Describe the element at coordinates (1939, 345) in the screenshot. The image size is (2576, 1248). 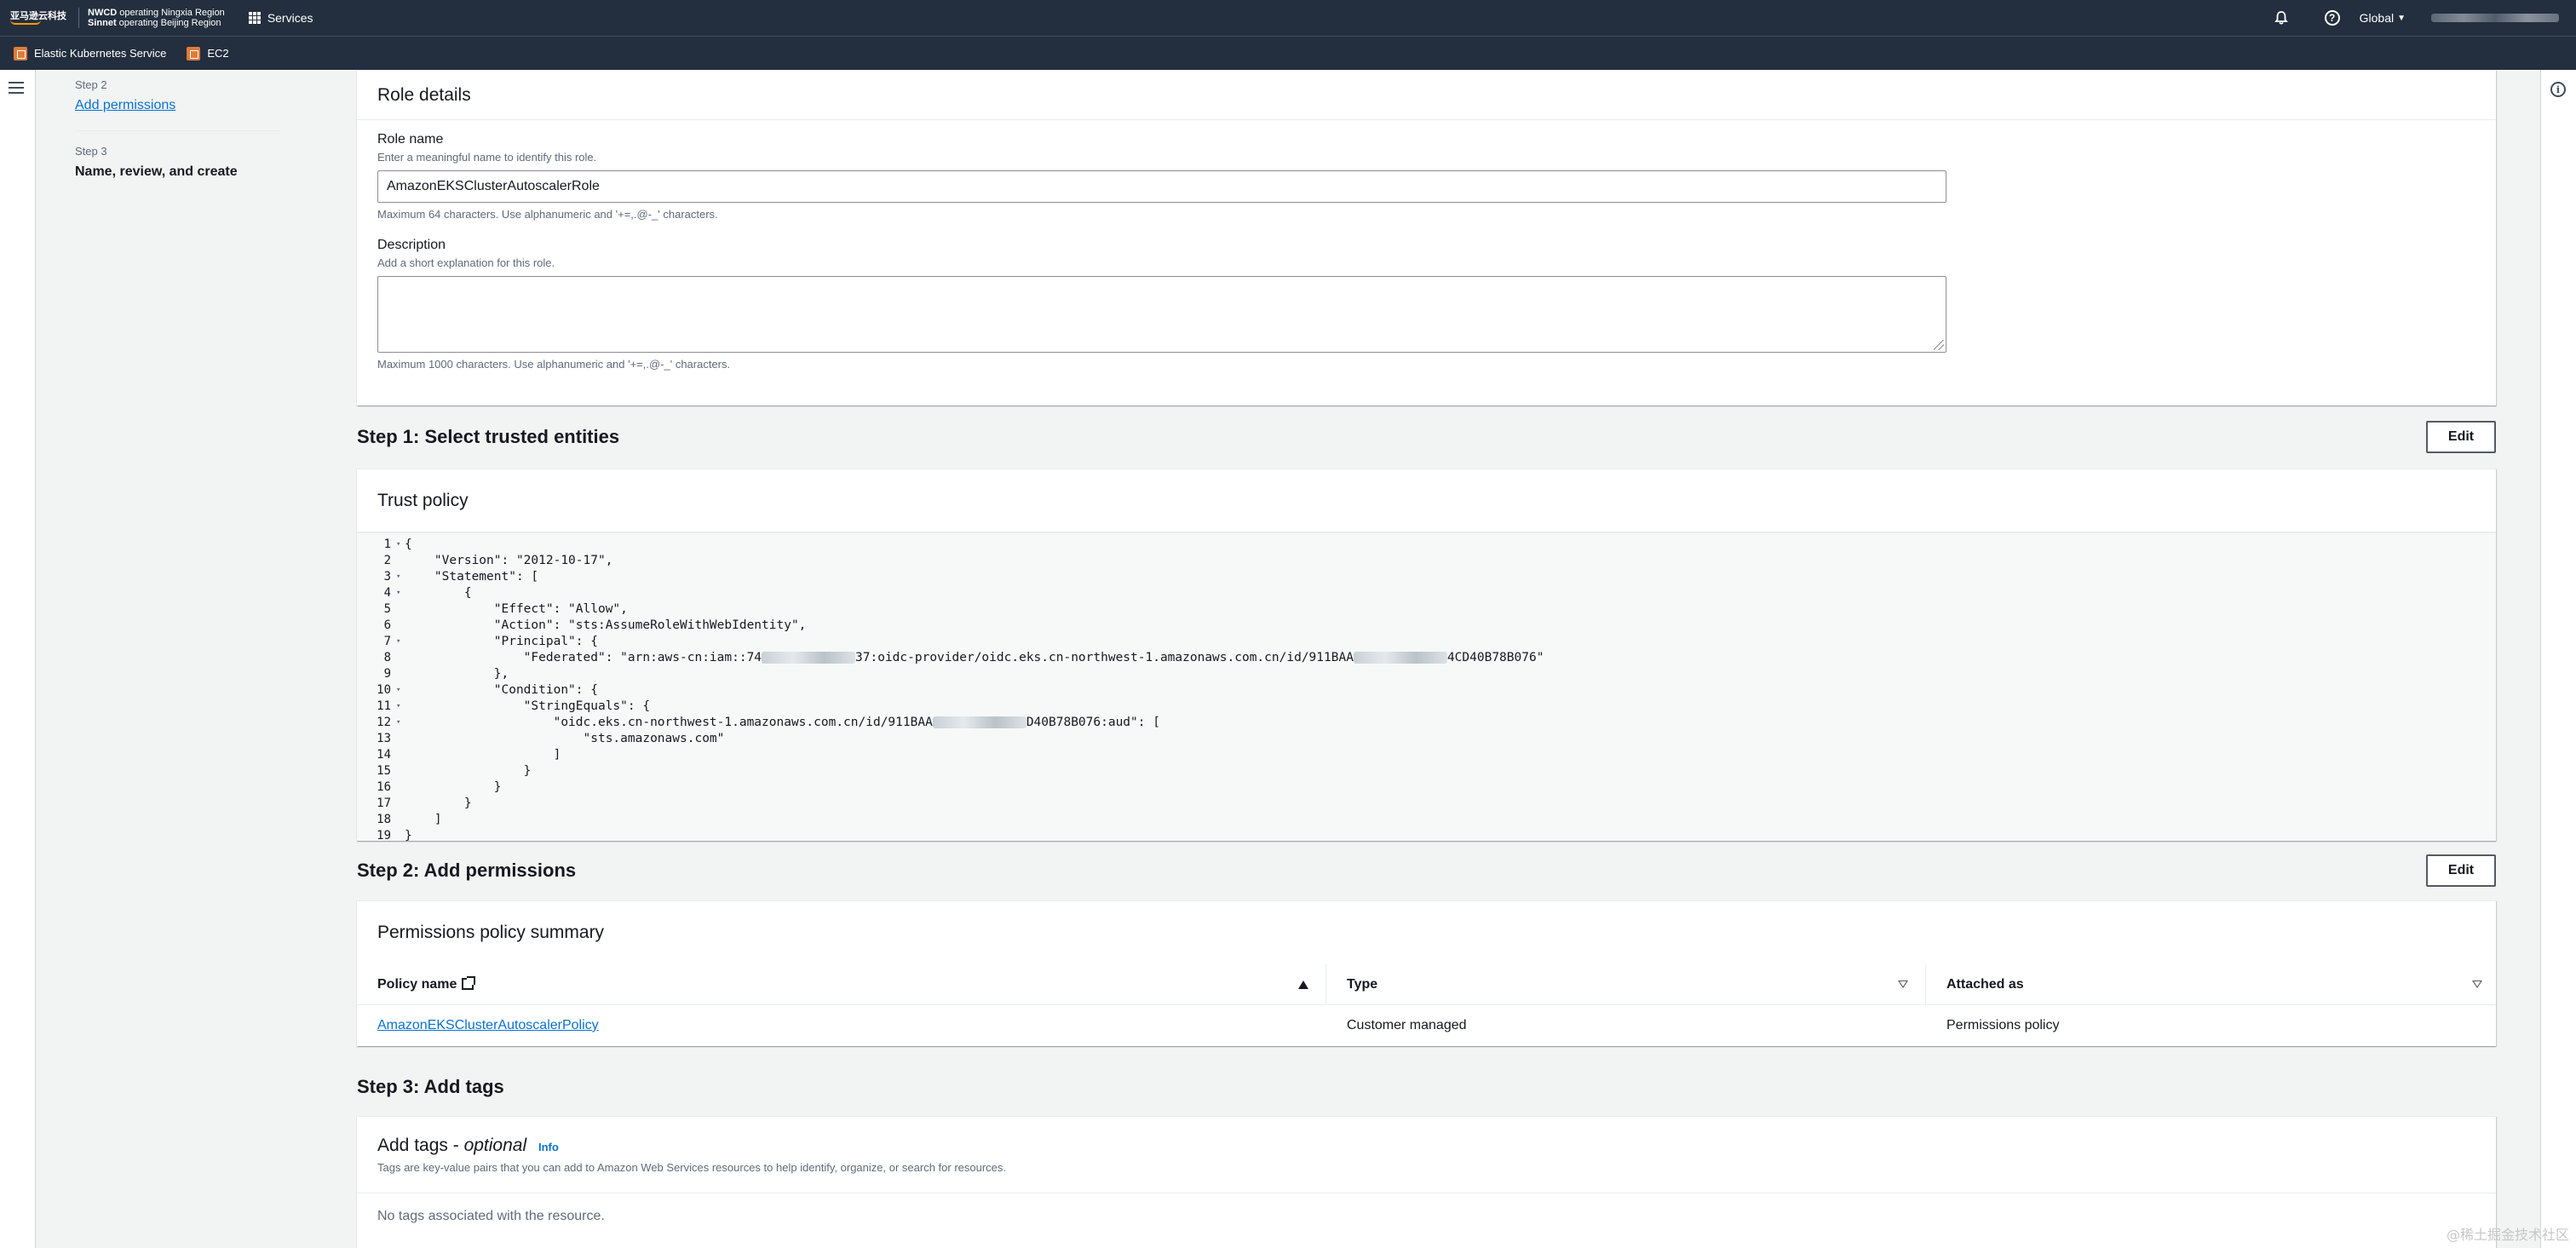
I see `resize-handle-icon` at that location.